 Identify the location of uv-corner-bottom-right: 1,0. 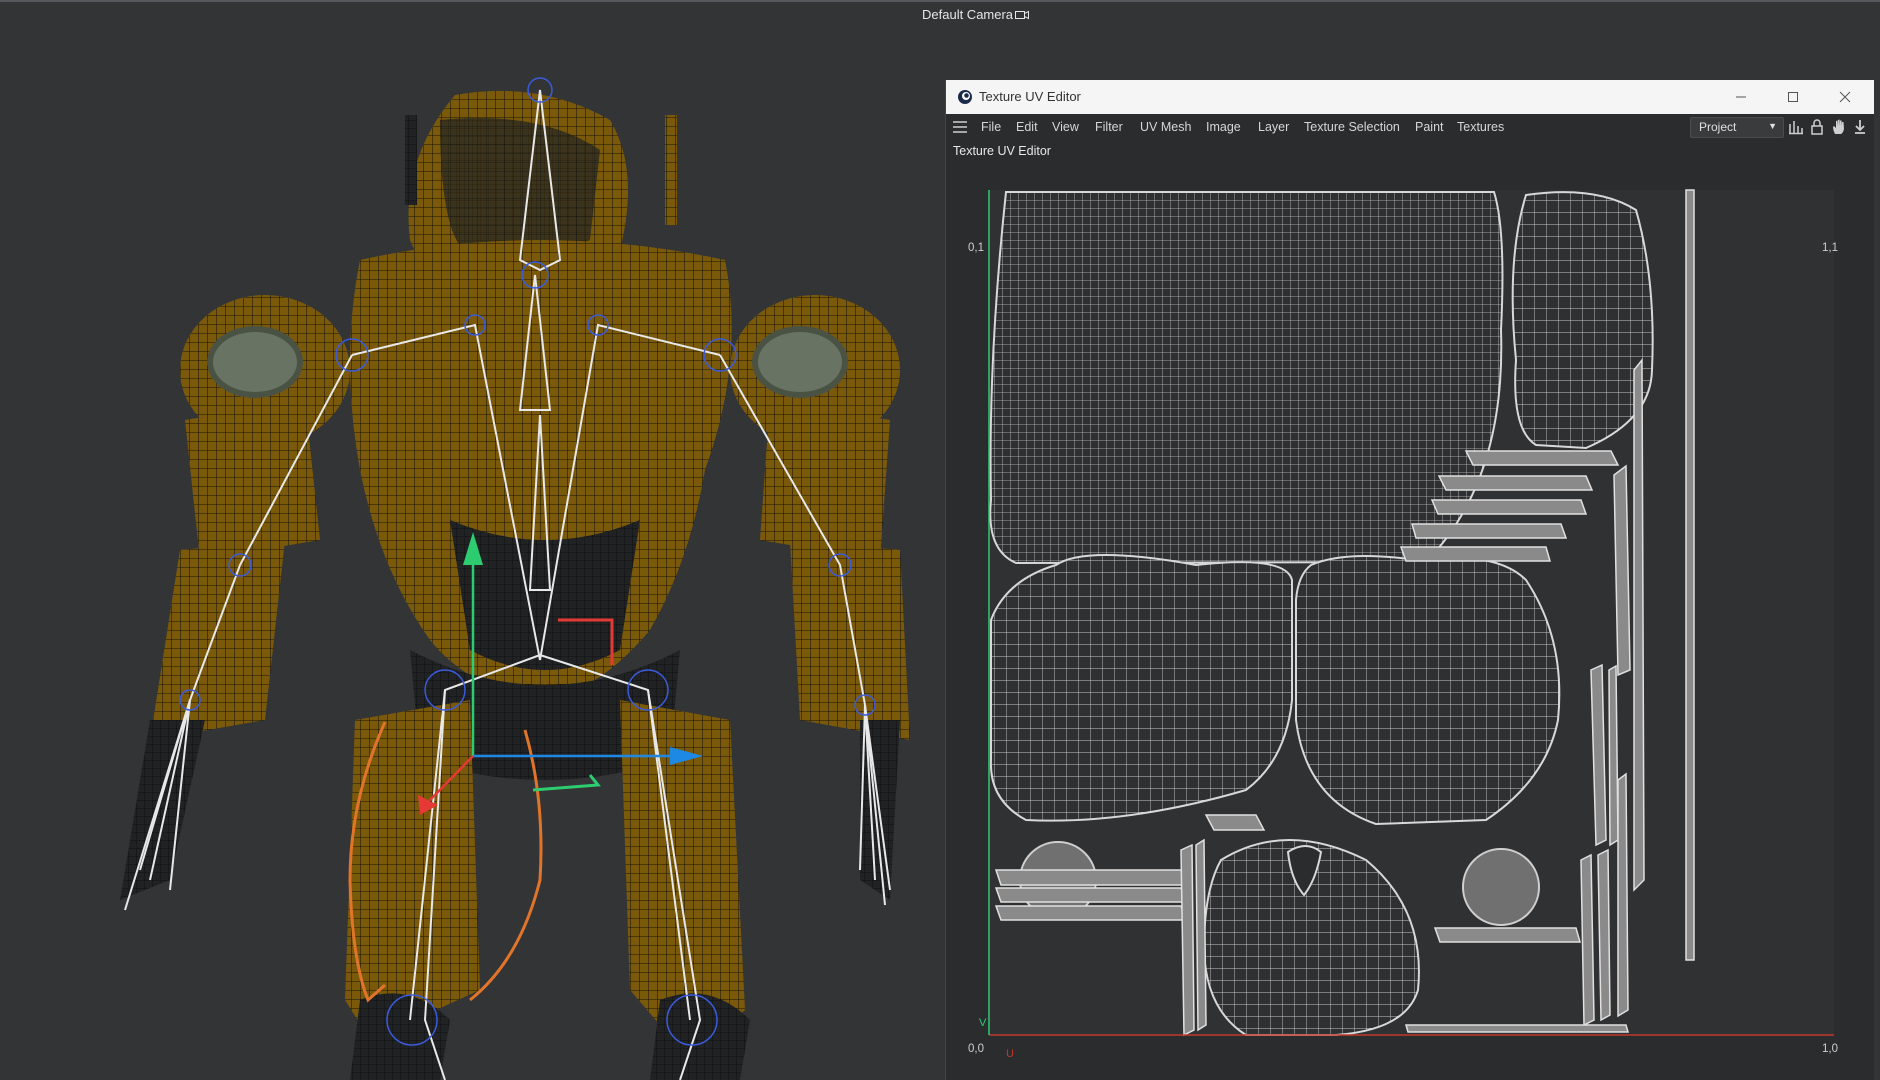
(1830, 1049).